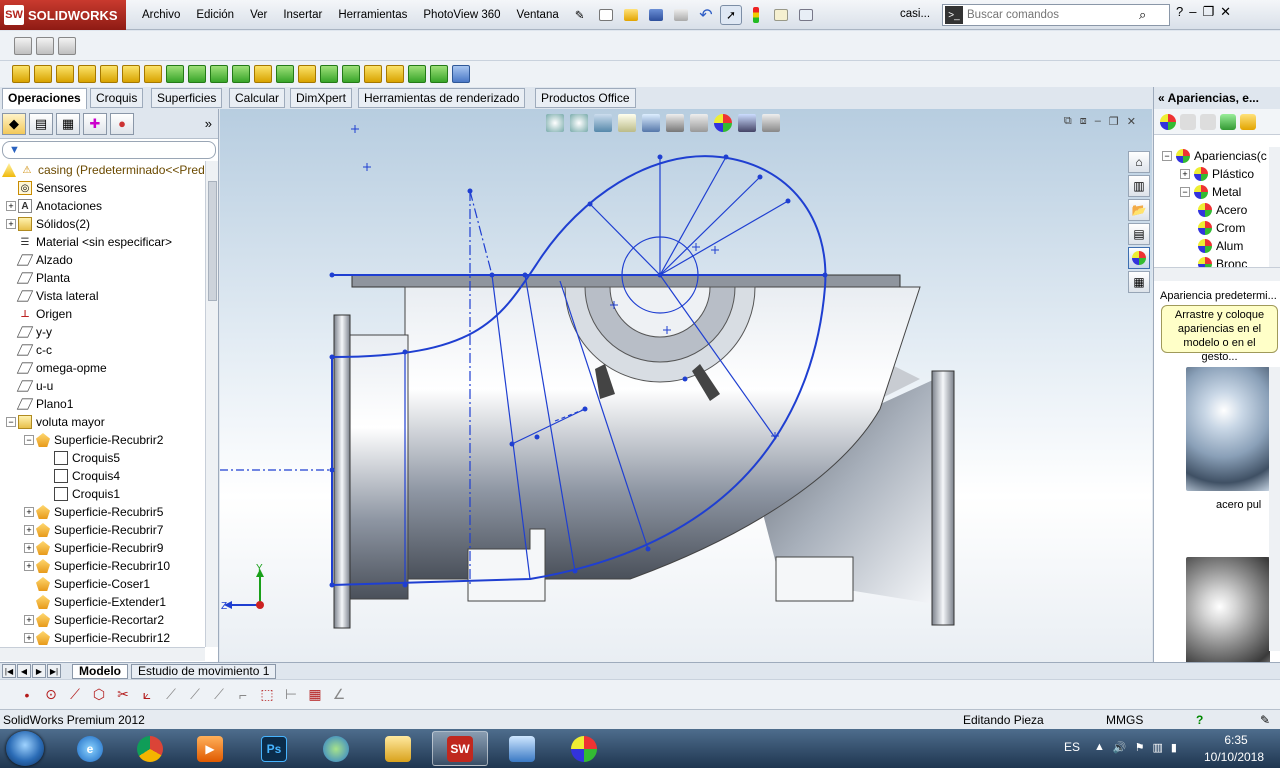 The image size is (1280, 768). Describe the element at coordinates (147, 694) in the screenshot. I see `extend-icon: ⟀` at that location.